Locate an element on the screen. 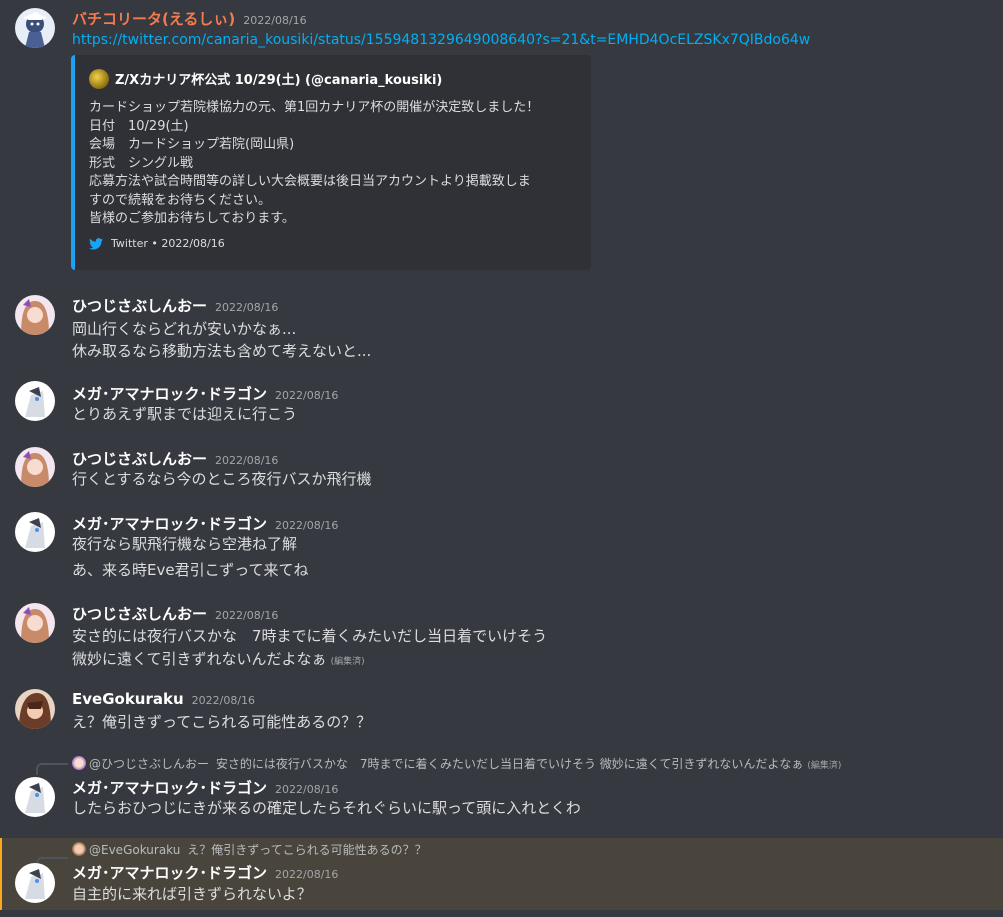 The width and height of the screenshot is (1003, 917). embed-line: すので続報をお待ちください。 is located at coordinates (180, 200).